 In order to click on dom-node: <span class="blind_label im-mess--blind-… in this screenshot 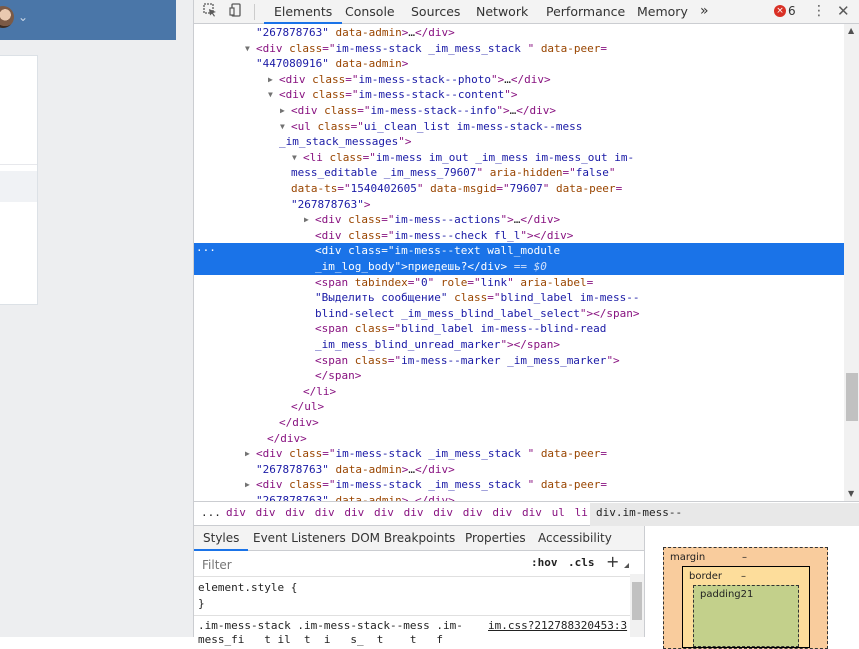, I will do `click(519, 329)`.